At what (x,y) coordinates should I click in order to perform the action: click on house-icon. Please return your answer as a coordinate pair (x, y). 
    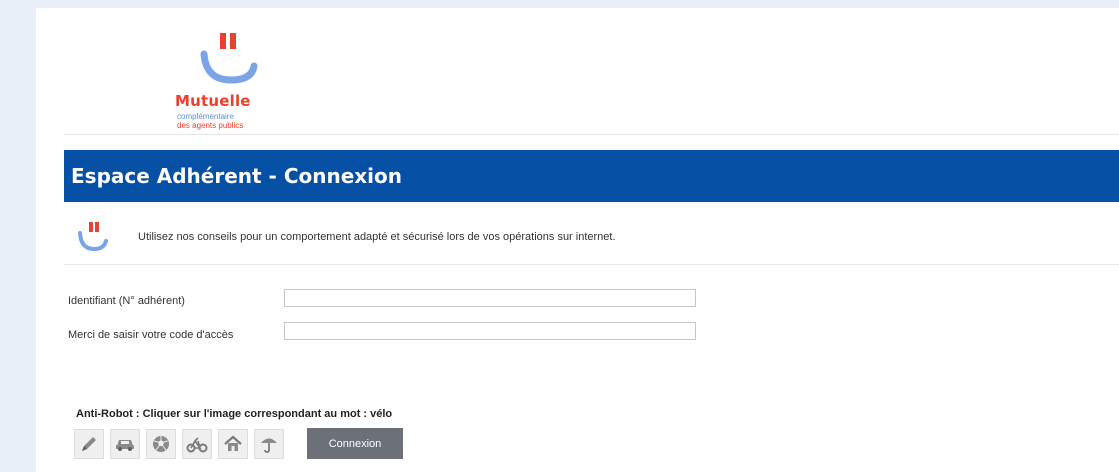
    Looking at the image, I should click on (233, 443).